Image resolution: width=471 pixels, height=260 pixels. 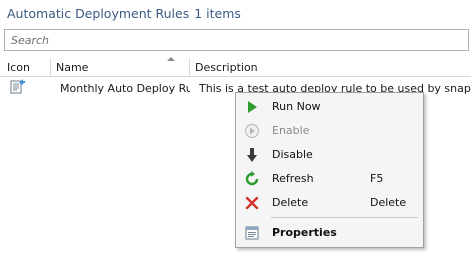 What do you see at coordinates (20, 88) in the screenshot?
I see `deployment-rule-icon` at bounding box center [20, 88].